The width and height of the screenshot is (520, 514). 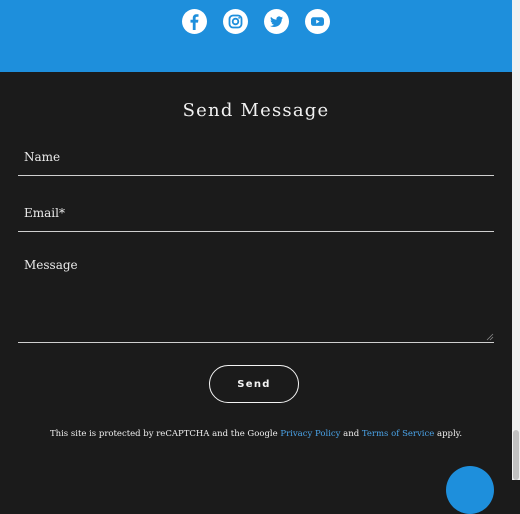 I want to click on email-field: Email*, so click(x=256, y=217).